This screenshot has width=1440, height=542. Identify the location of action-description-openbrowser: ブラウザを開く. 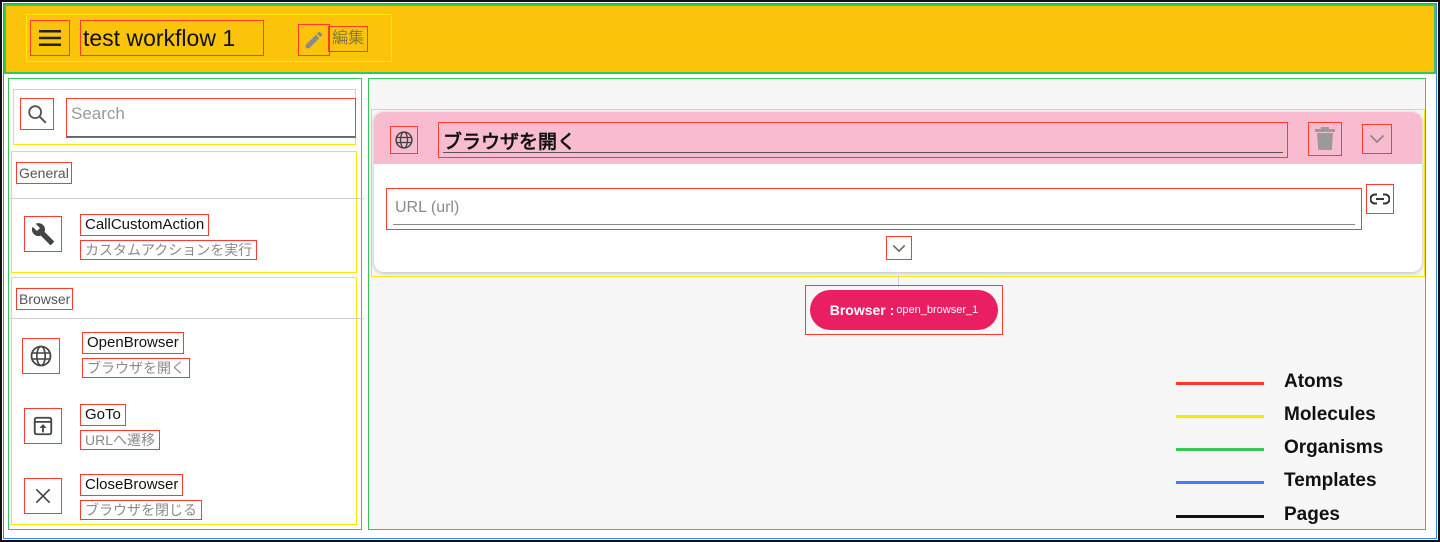
(136, 368).